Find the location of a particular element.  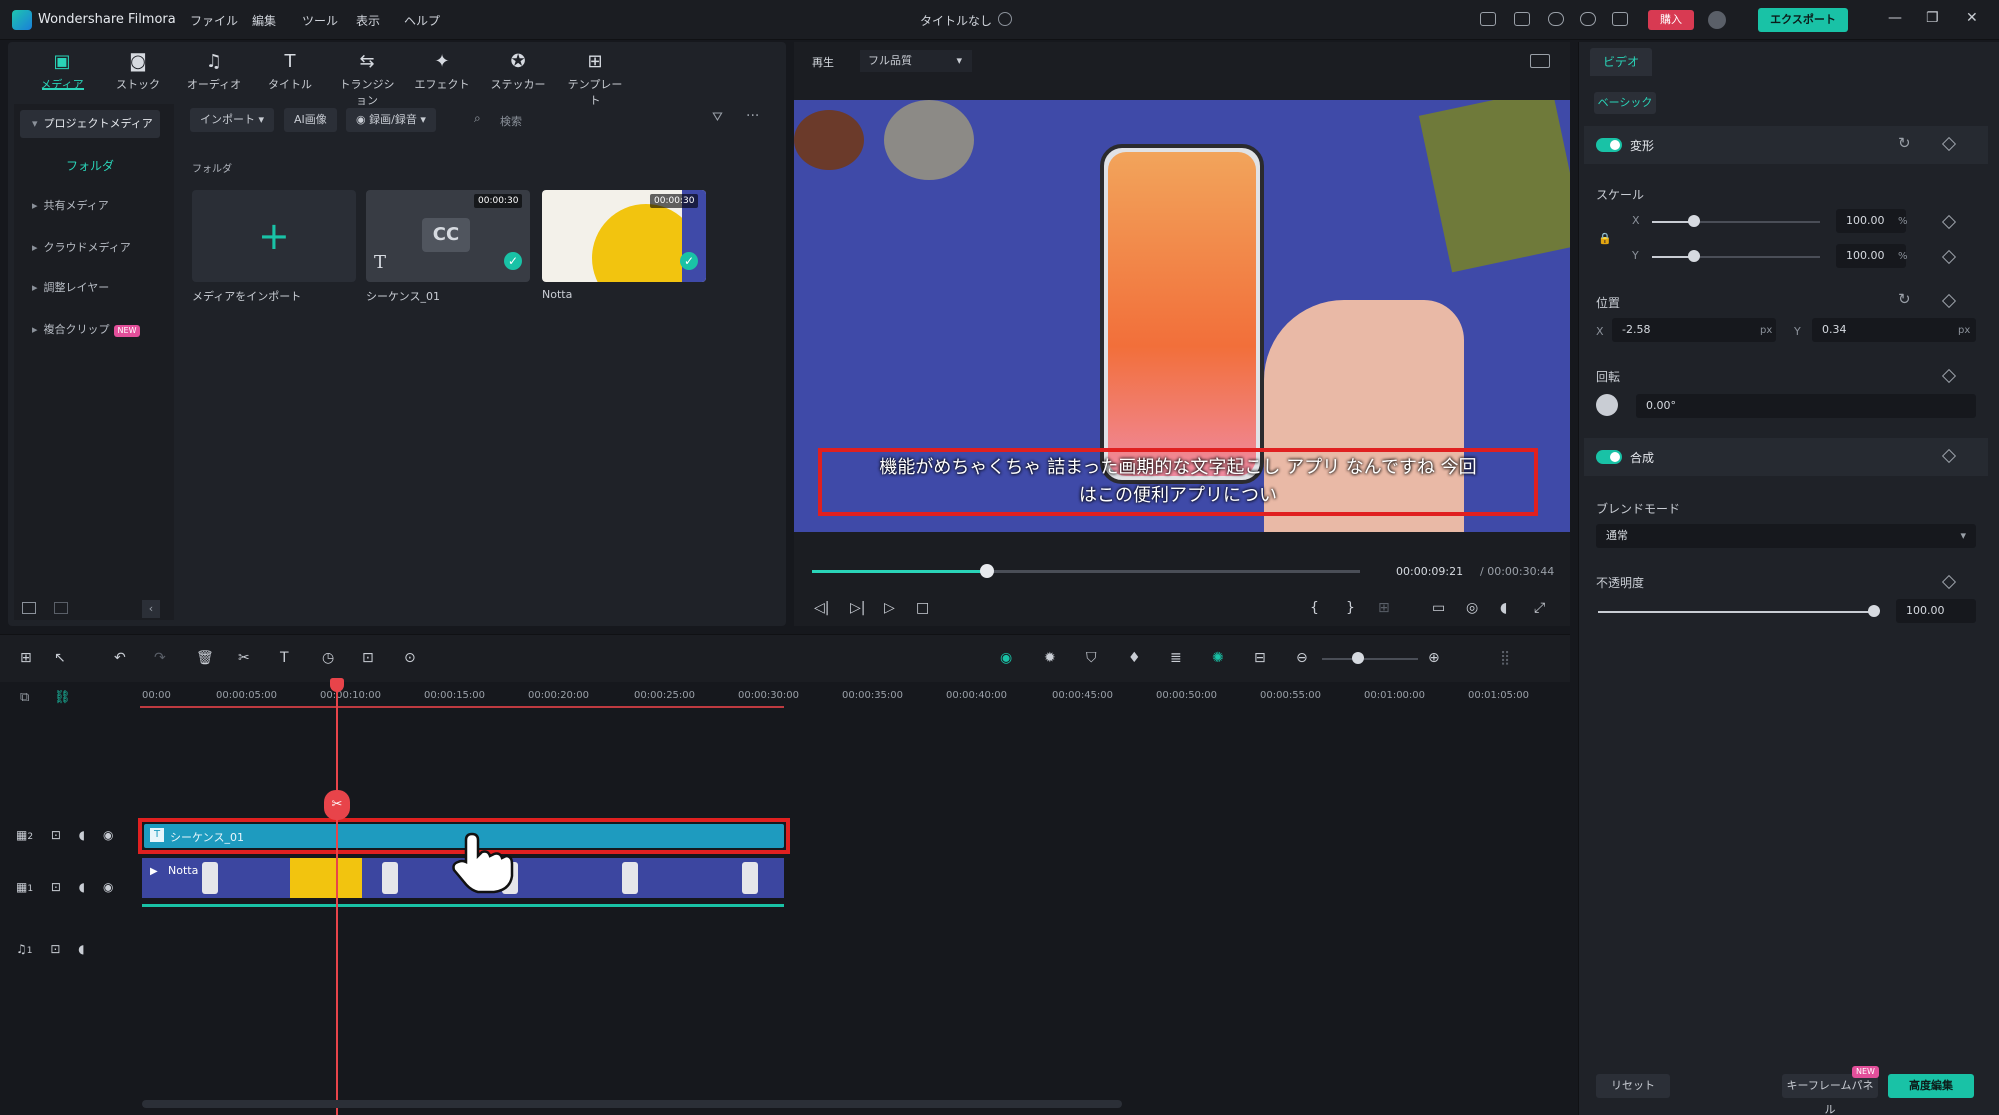

scale-x-input: 100.00 is located at coordinates (1871, 221).